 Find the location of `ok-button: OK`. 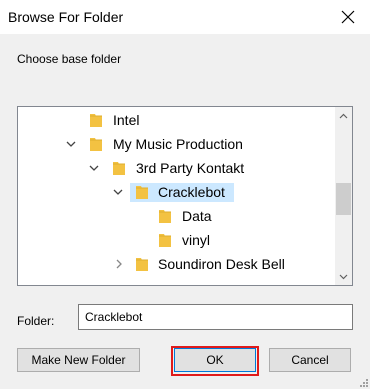

ok-button: OK is located at coordinates (215, 360).